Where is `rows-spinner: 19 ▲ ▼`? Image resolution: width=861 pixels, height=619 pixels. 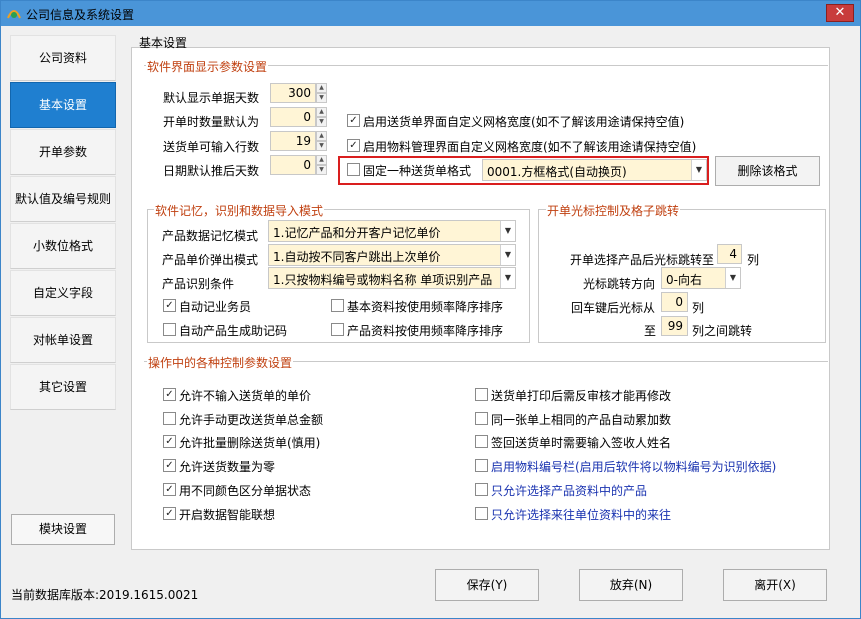
rows-spinner: 19 ▲ ▼ is located at coordinates (298, 141).